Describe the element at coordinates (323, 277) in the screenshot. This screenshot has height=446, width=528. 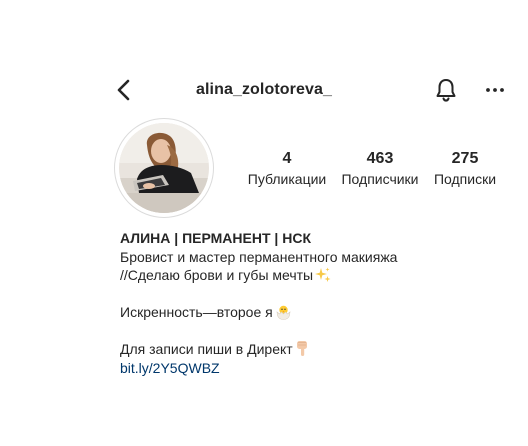
I see `sparkles-icon` at that location.